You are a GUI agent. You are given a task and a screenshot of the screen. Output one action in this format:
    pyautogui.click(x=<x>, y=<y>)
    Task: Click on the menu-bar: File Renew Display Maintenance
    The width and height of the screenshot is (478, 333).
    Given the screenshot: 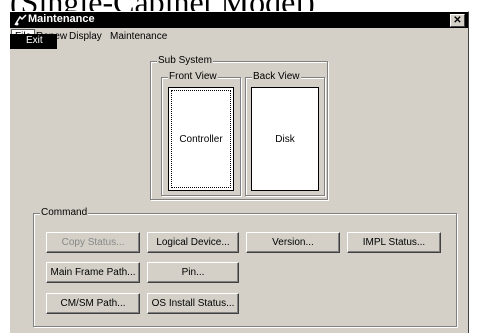 What is the action you would take?
    pyautogui.click(x=239, y=37)
    